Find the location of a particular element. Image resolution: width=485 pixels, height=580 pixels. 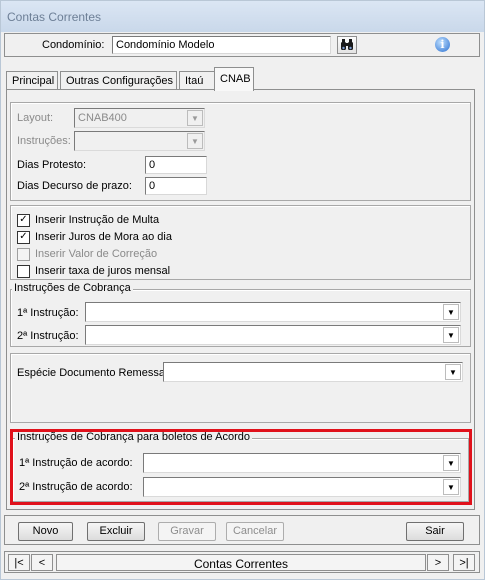

dias-decurso-label: Dias Decurso de prazo: is located at coordinates (74, 186).